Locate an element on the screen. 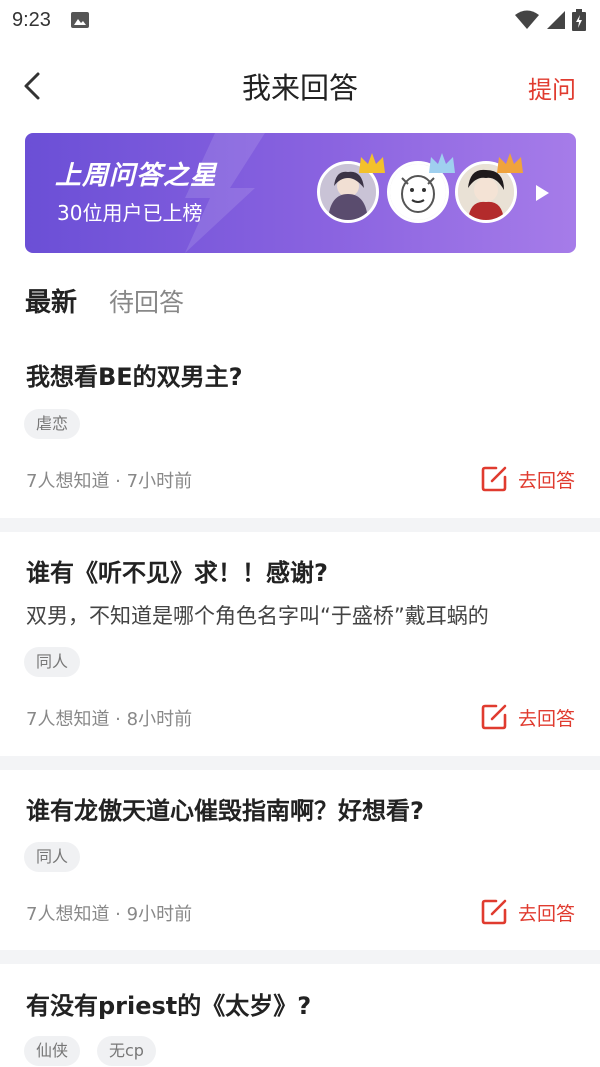  banner-subtitle: 30位用户已上榜 is located at coordinates (130, 213).